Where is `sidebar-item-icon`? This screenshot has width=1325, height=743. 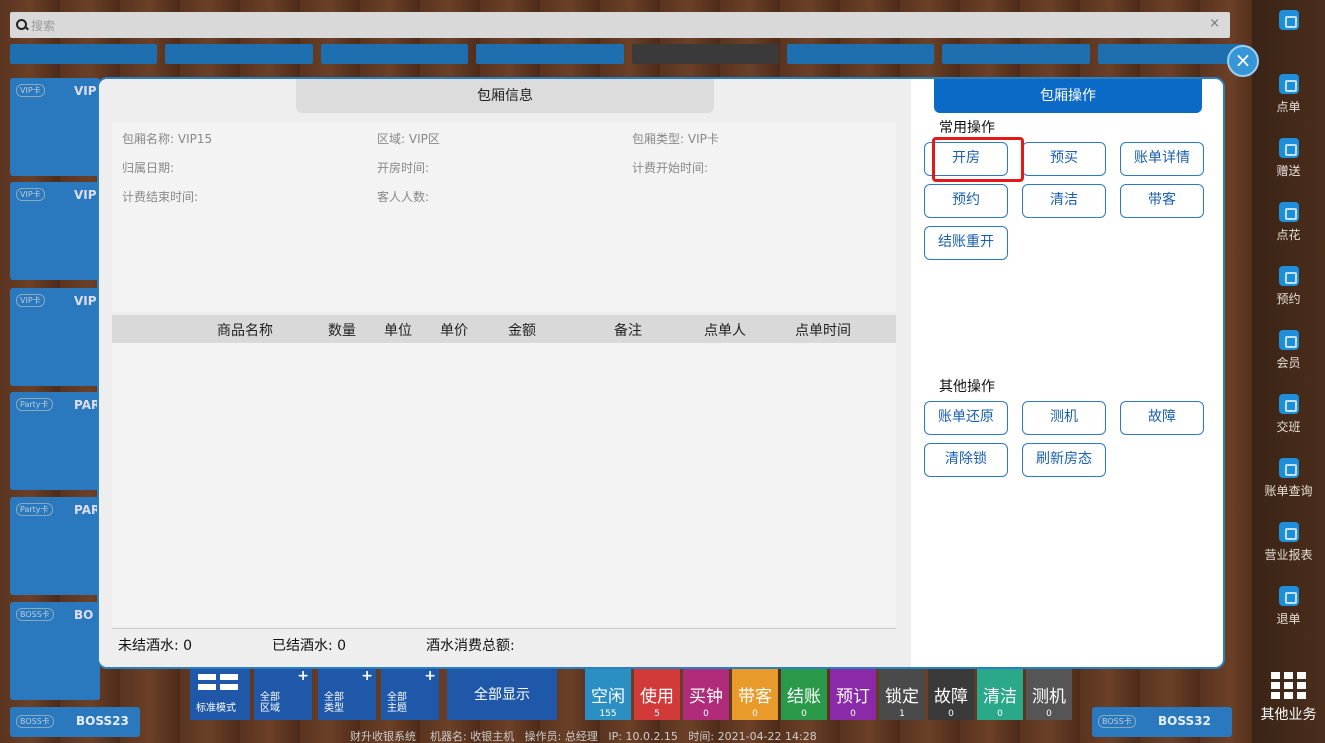 sidebar-item-icon is located at coordinates (1288, 596).